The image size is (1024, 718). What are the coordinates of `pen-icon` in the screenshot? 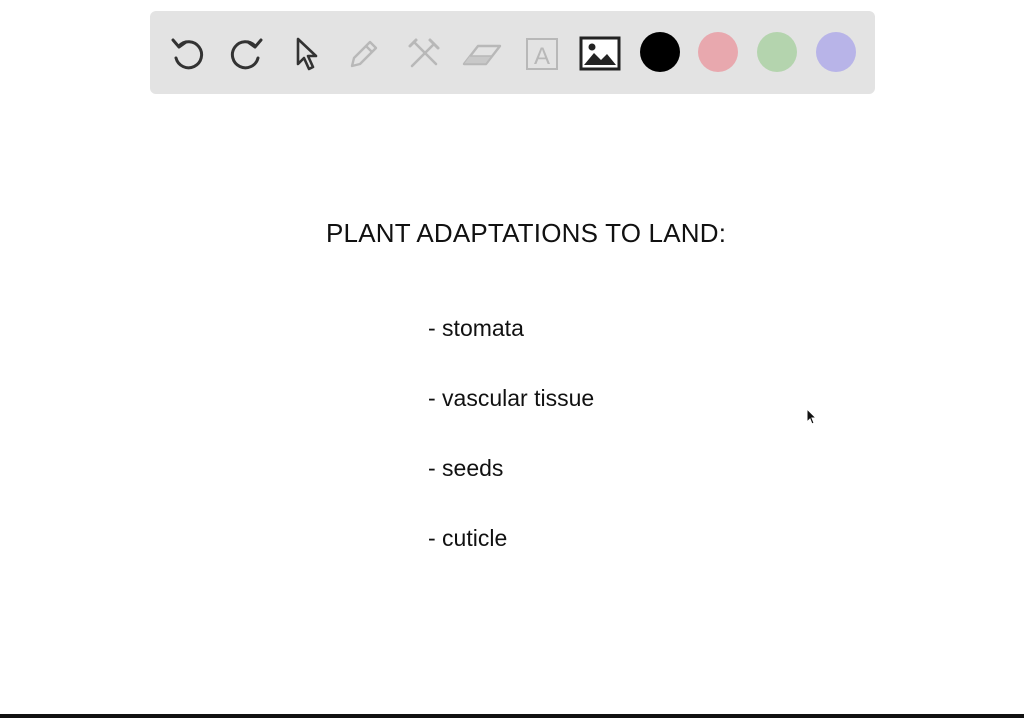 It's located at (364, 54).